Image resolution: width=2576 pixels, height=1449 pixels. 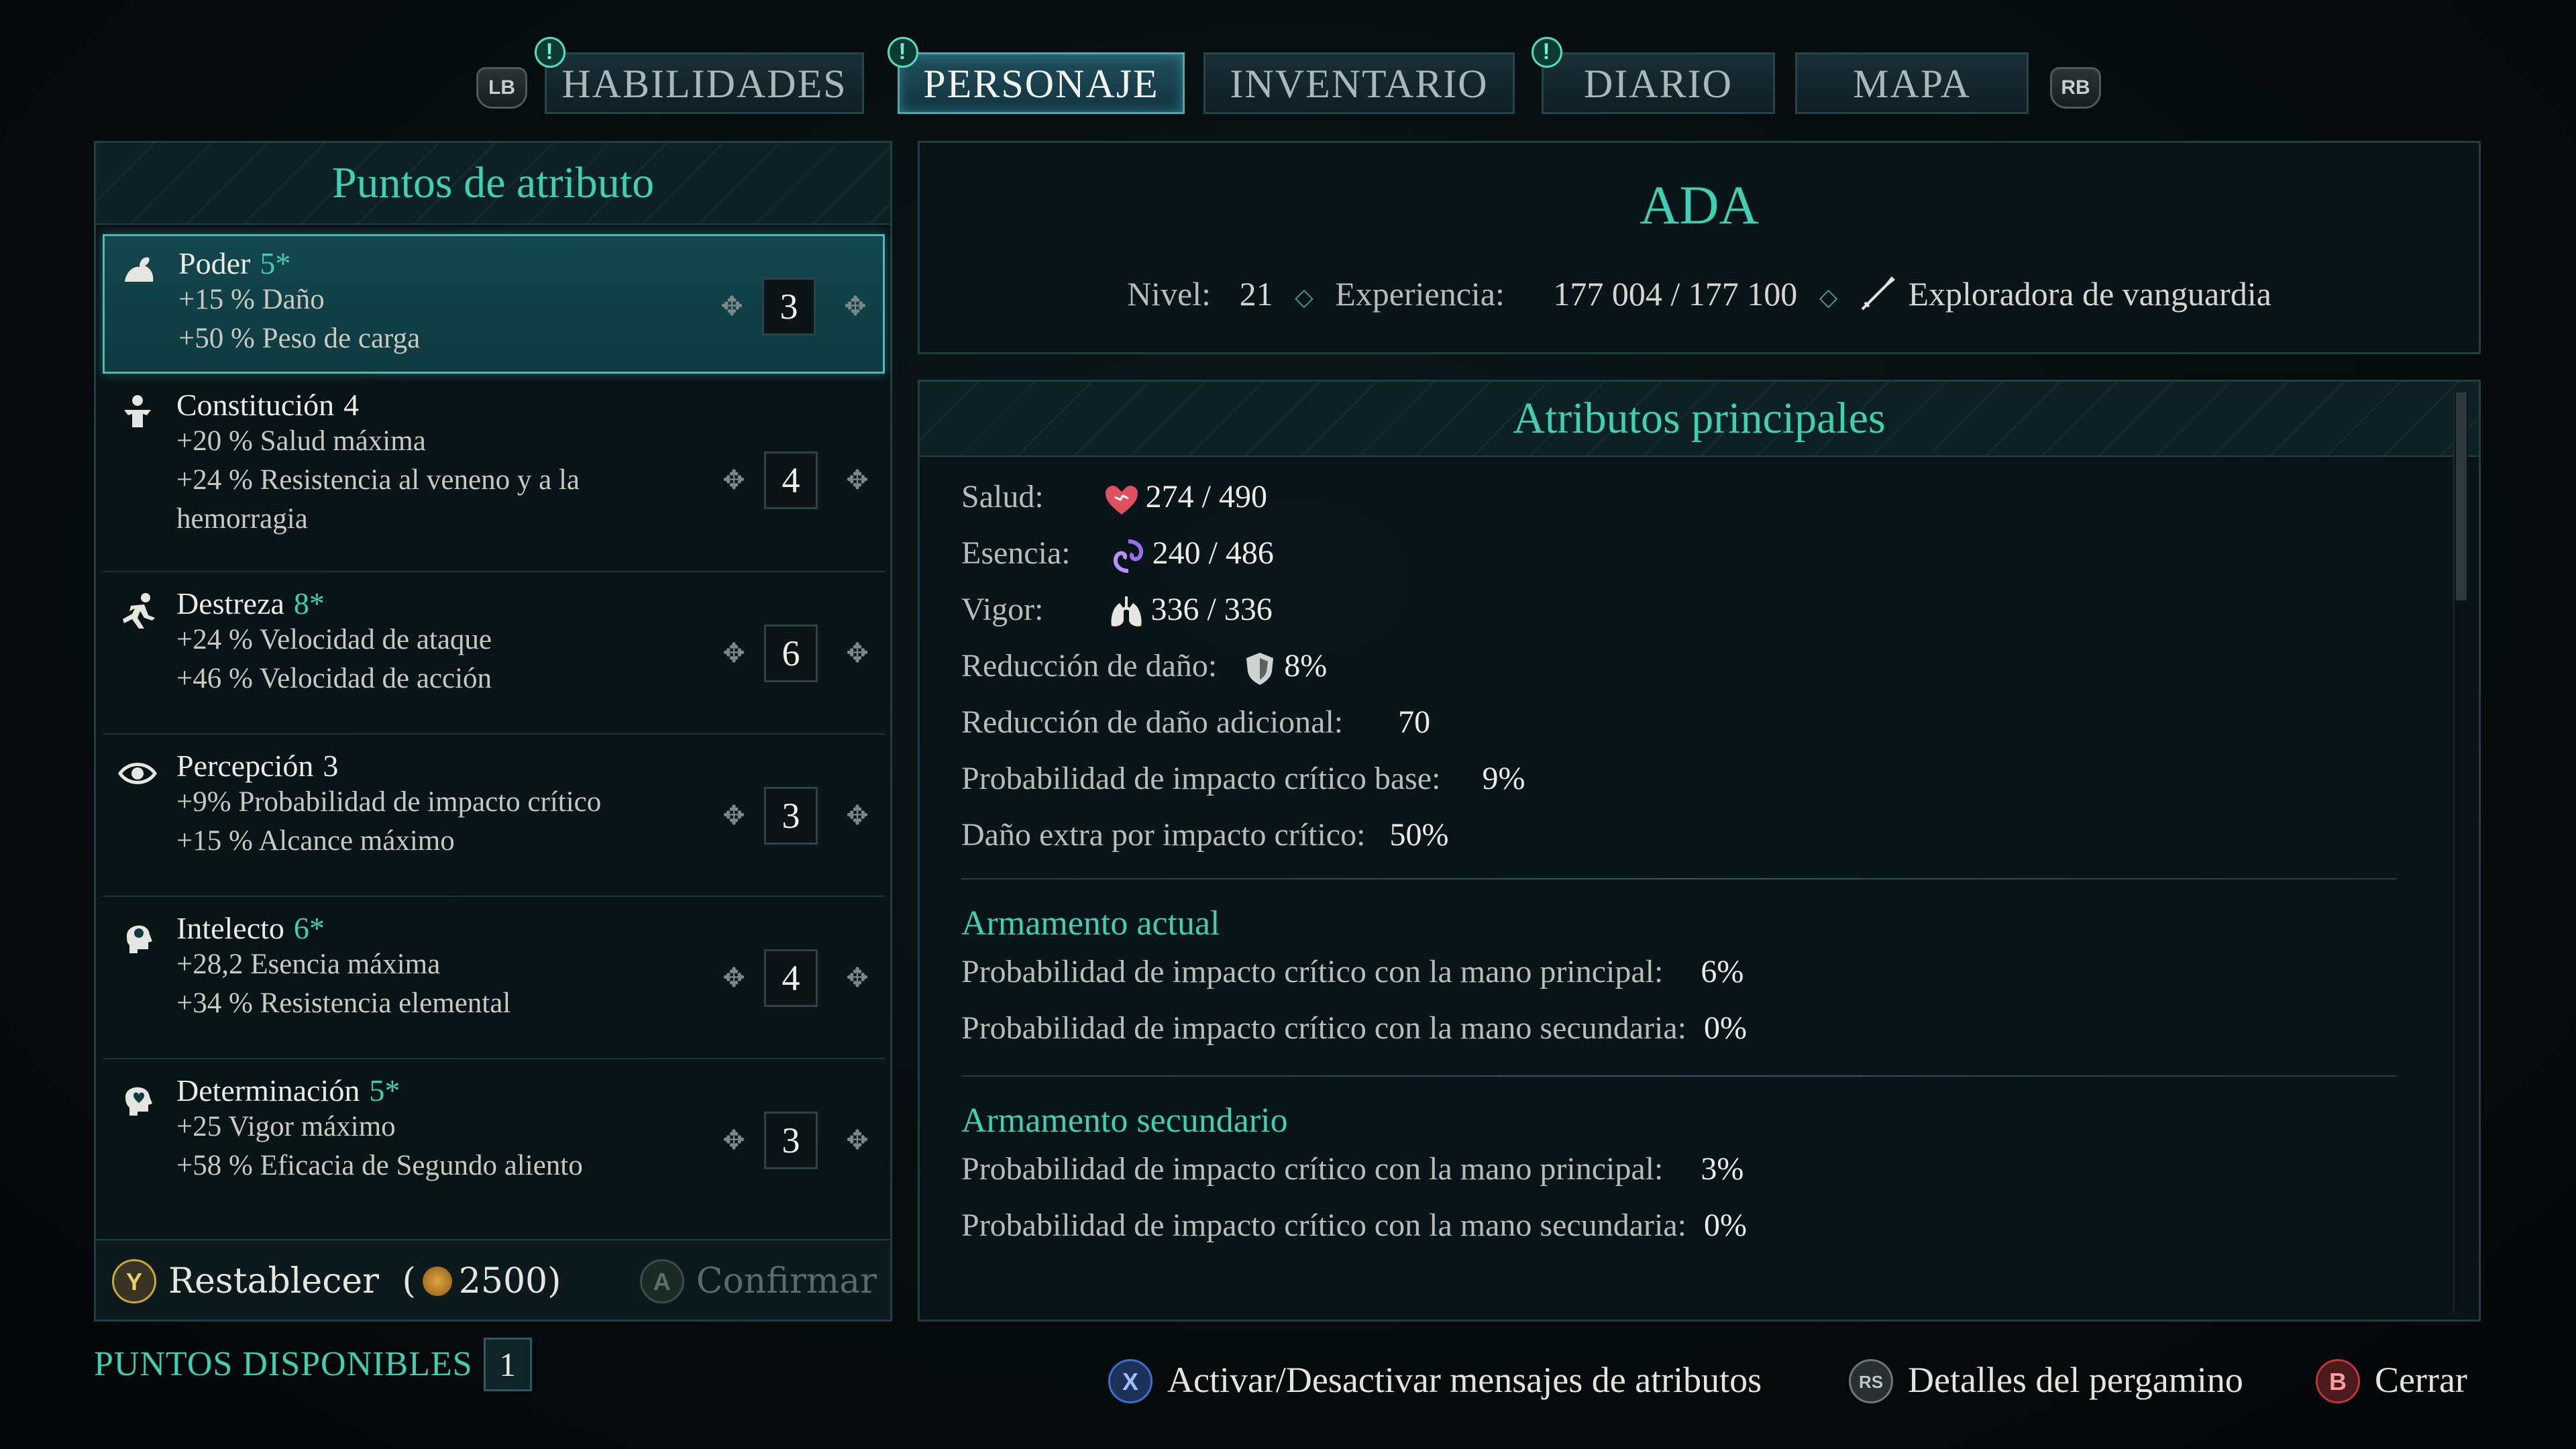 I want to click on level-label: Nivel:, so click(x=1169, y=294).